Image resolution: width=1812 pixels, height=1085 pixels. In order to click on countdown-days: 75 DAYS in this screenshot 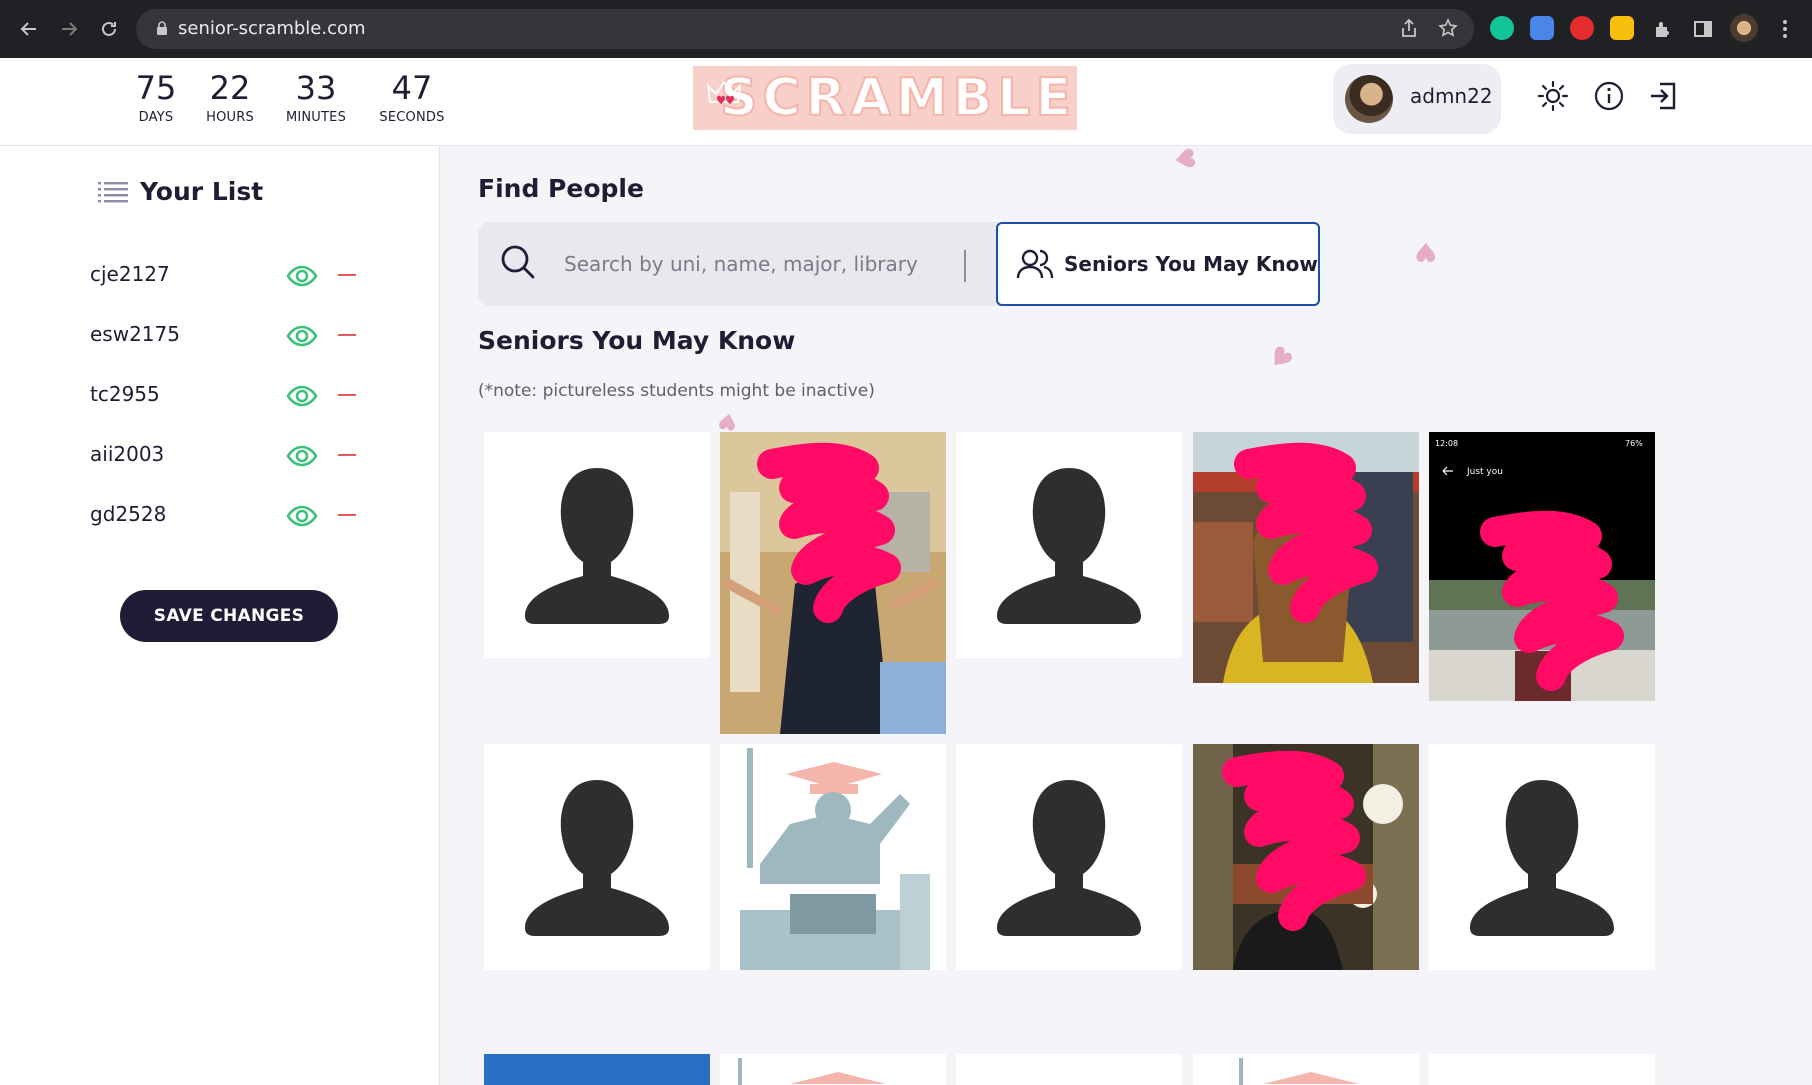, I will do `click(156, 95)`.